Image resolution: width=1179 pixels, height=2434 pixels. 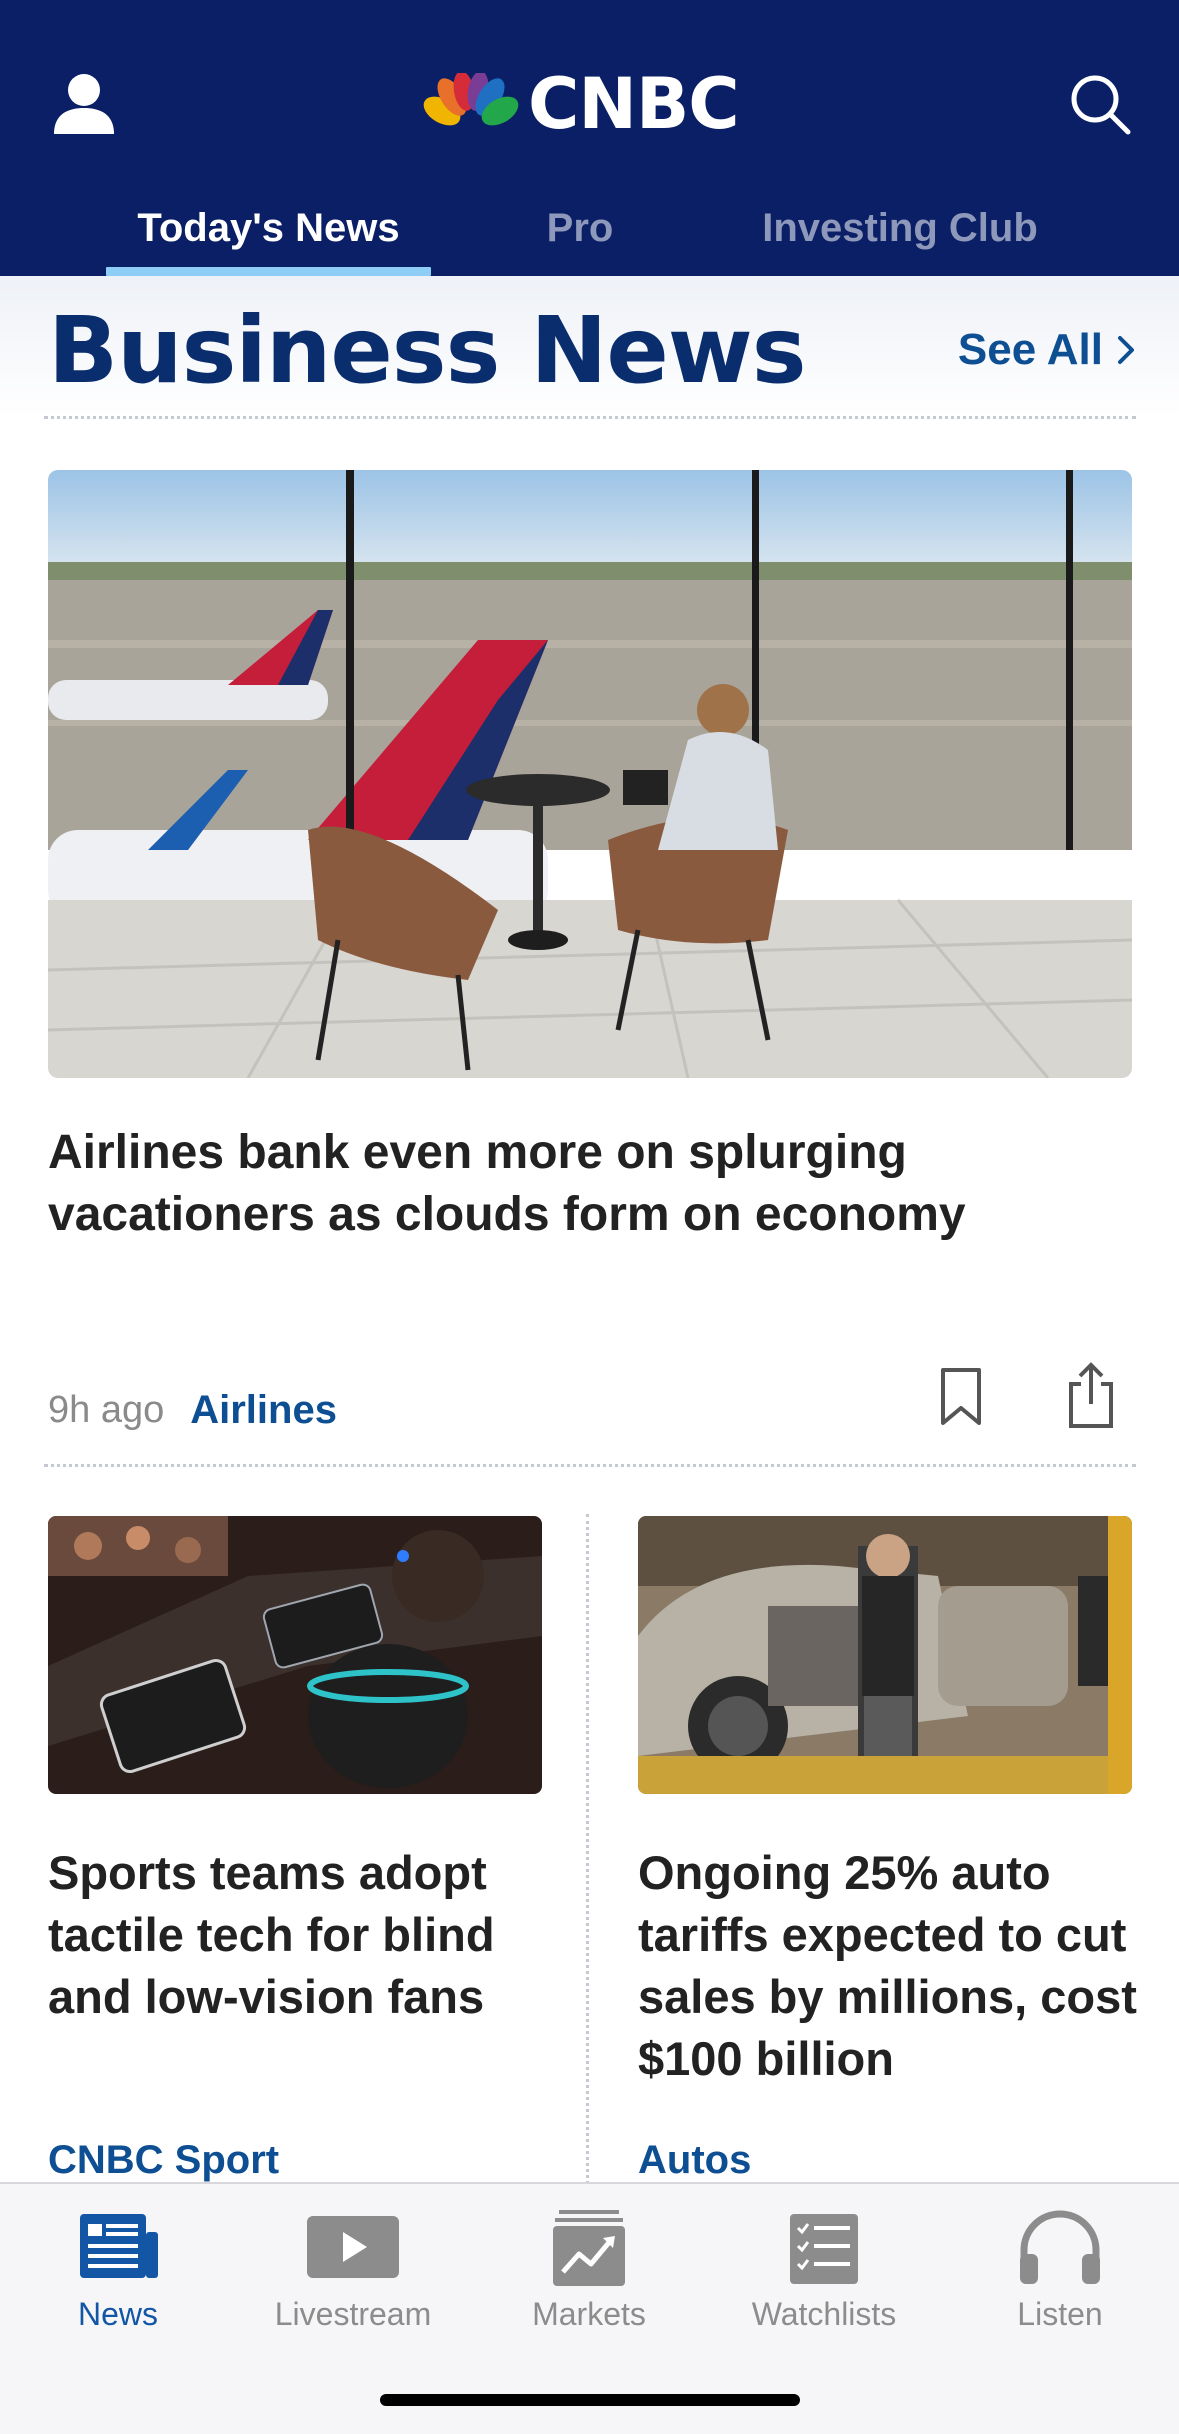 I want to click on nav-item-markets: Markets, so click(x=589, y=2273).